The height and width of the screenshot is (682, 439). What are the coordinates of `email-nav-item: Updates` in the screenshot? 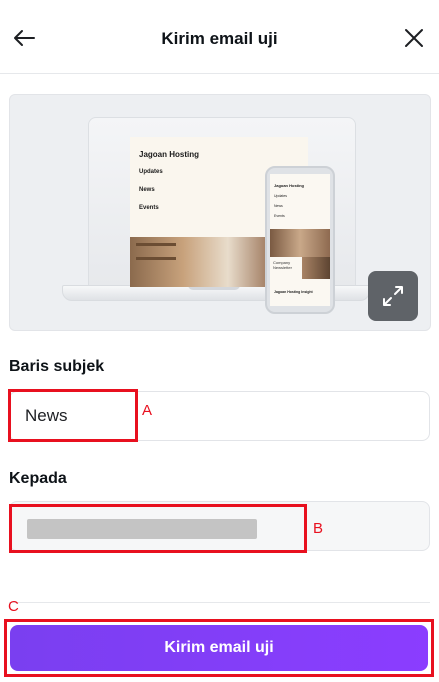 It's located at (151, 172).